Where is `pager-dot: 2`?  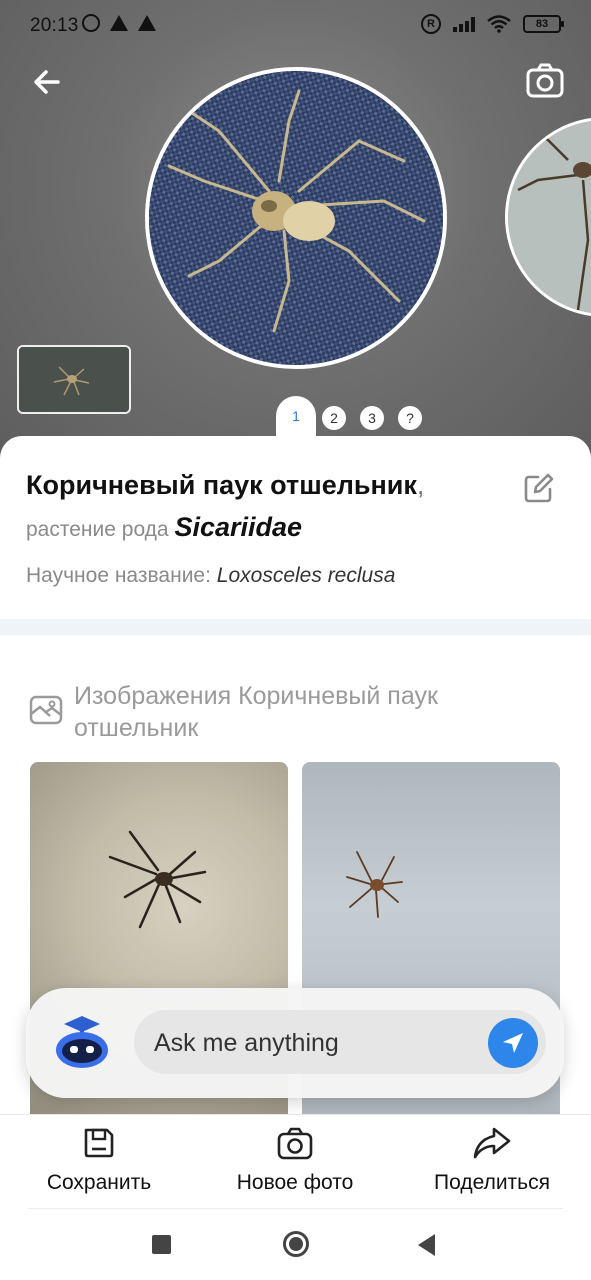 pager-dot: 2 is located at coordinates (334, 418).